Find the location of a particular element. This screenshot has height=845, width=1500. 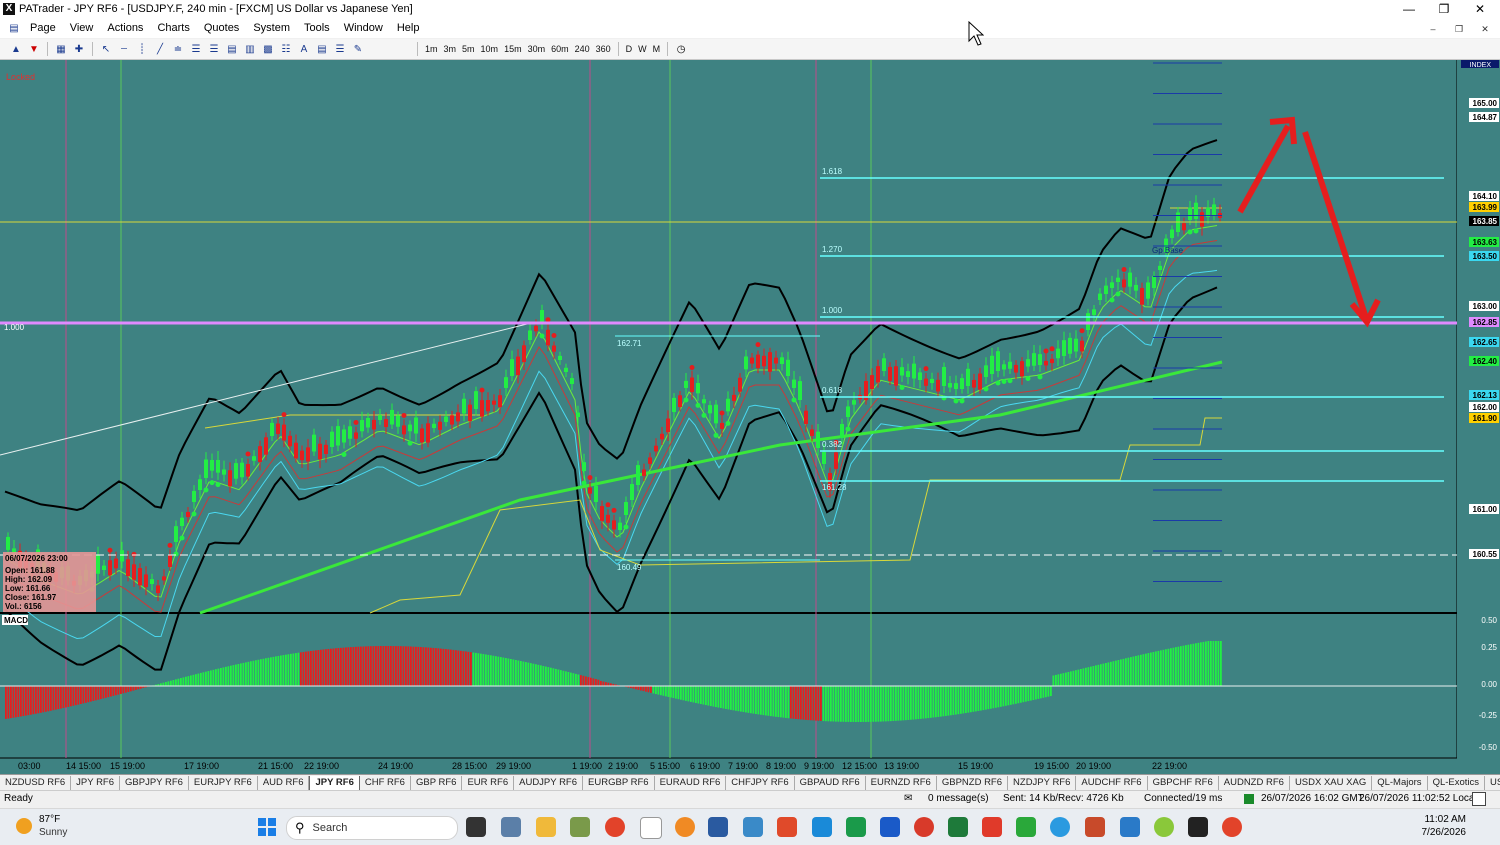

symbol-tab: GBPCHF RF6 is located at coordinates (1183, 783).